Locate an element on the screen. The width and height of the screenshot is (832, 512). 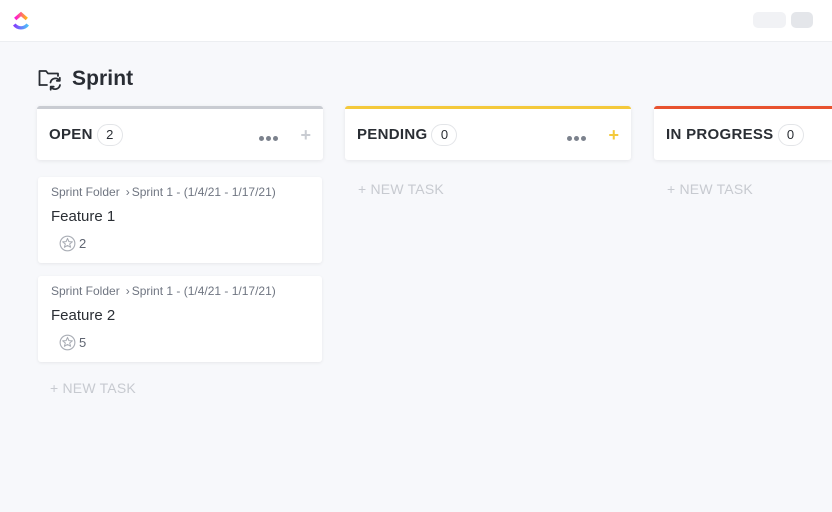
sprint-points: 5 is located at coordinates (72, 342).